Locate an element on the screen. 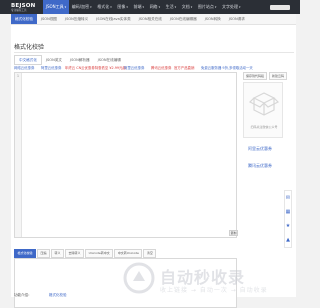  nav-item: 格式化 ▾ is located at coordinates (104, 7).